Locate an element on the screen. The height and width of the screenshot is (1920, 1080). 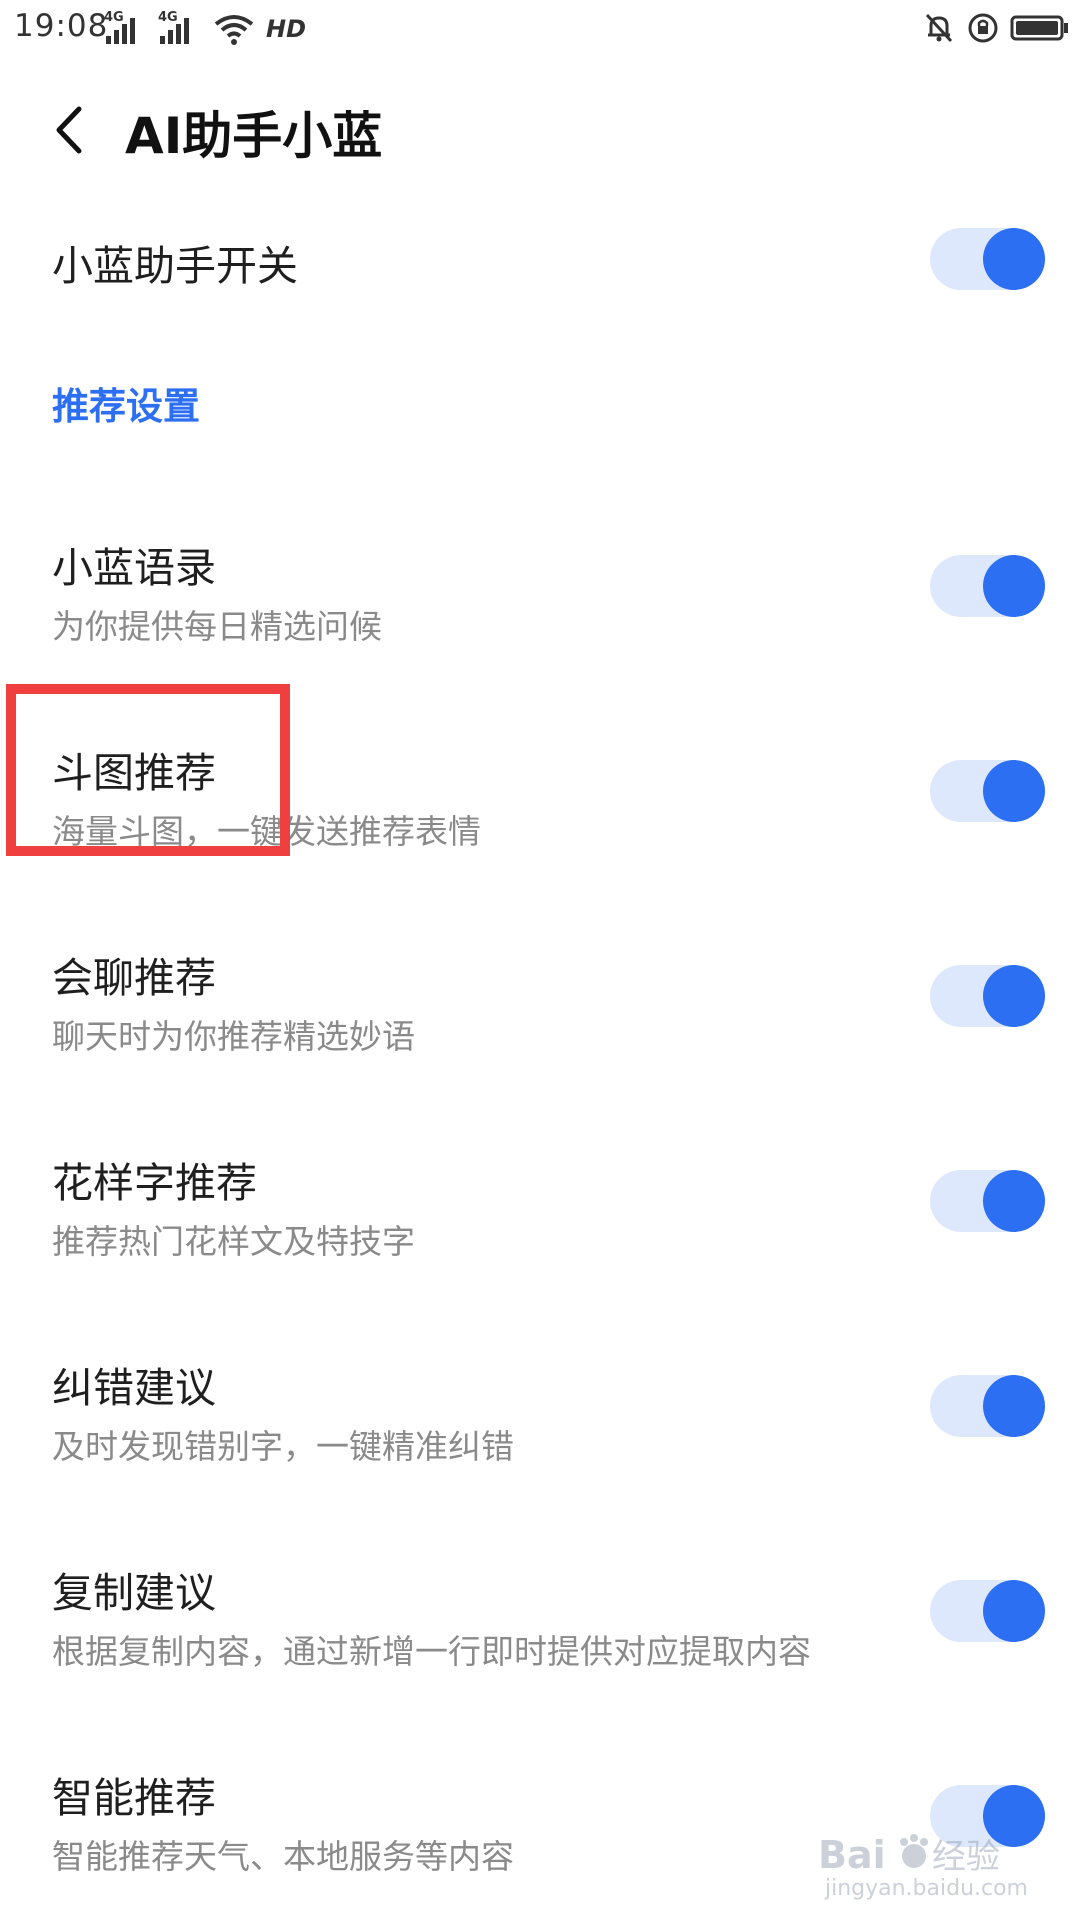
toggle-switch-correction is located at coordinates (987, 1406).